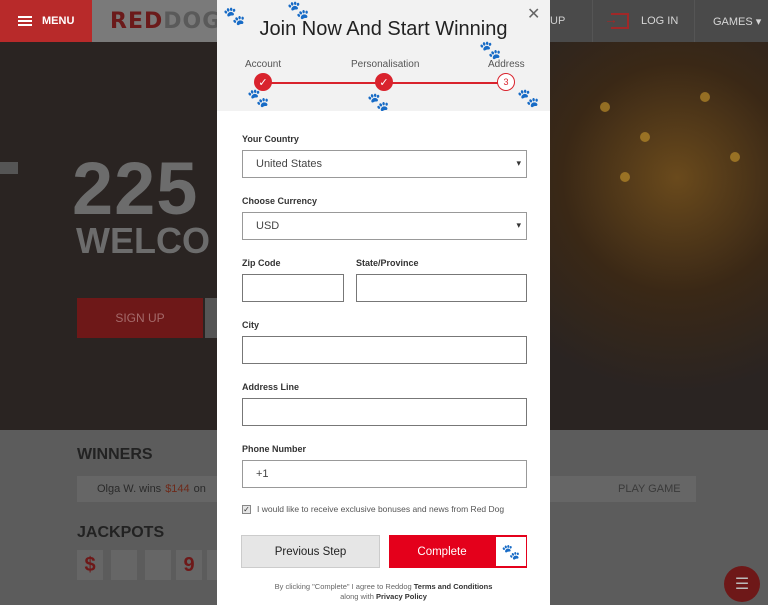 The height and width of the screenshot is (605, 768). Describe the element at coordinates (135, 188) in the screenshot. I see `hero-headline: 225` at that location.